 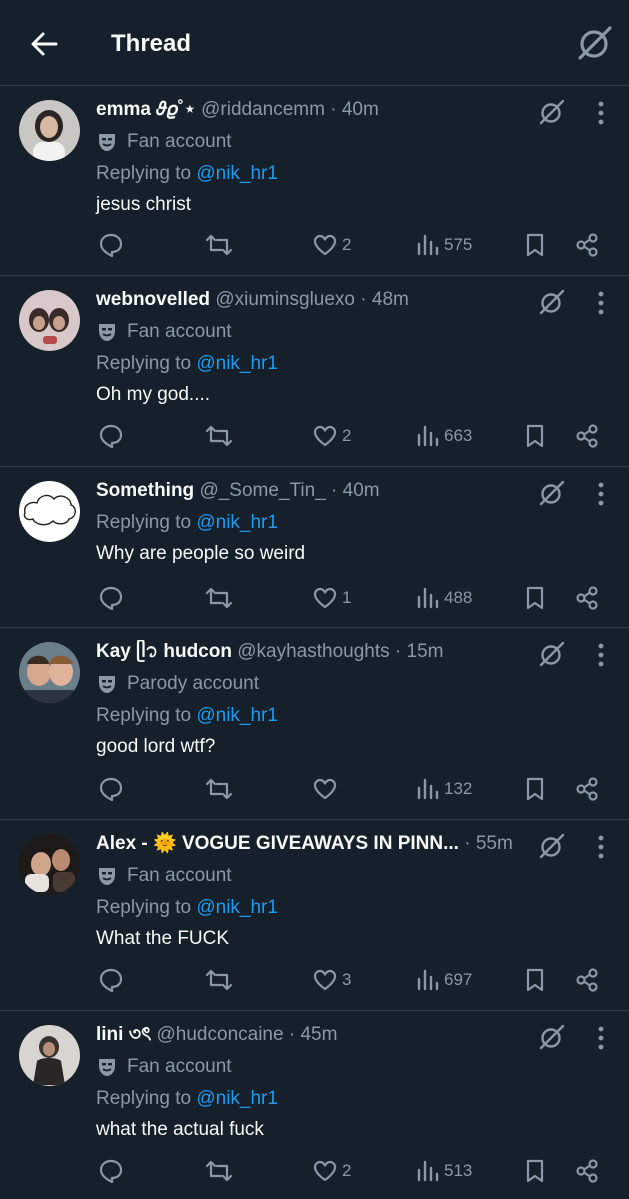 I want to click on share-icon, so click(x=587, y=980).